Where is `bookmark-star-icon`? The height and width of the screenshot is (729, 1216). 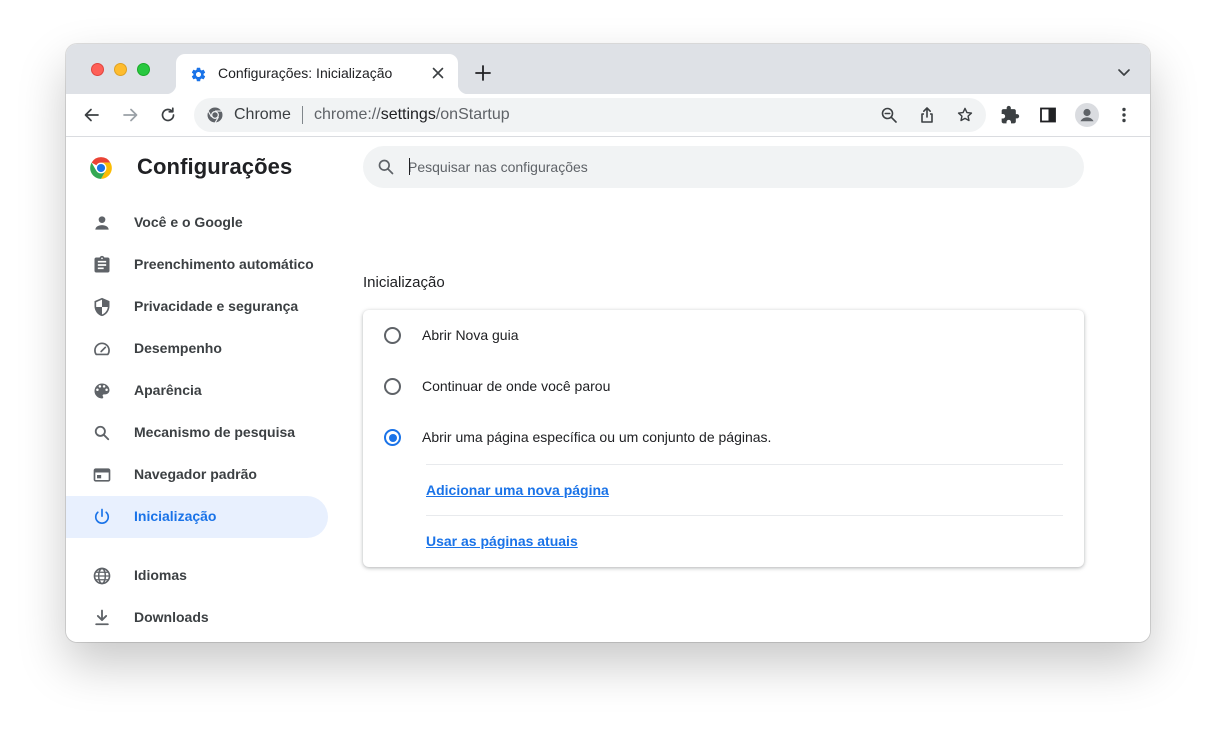
bookmark-star-icon is located at coordinates (965, 115).